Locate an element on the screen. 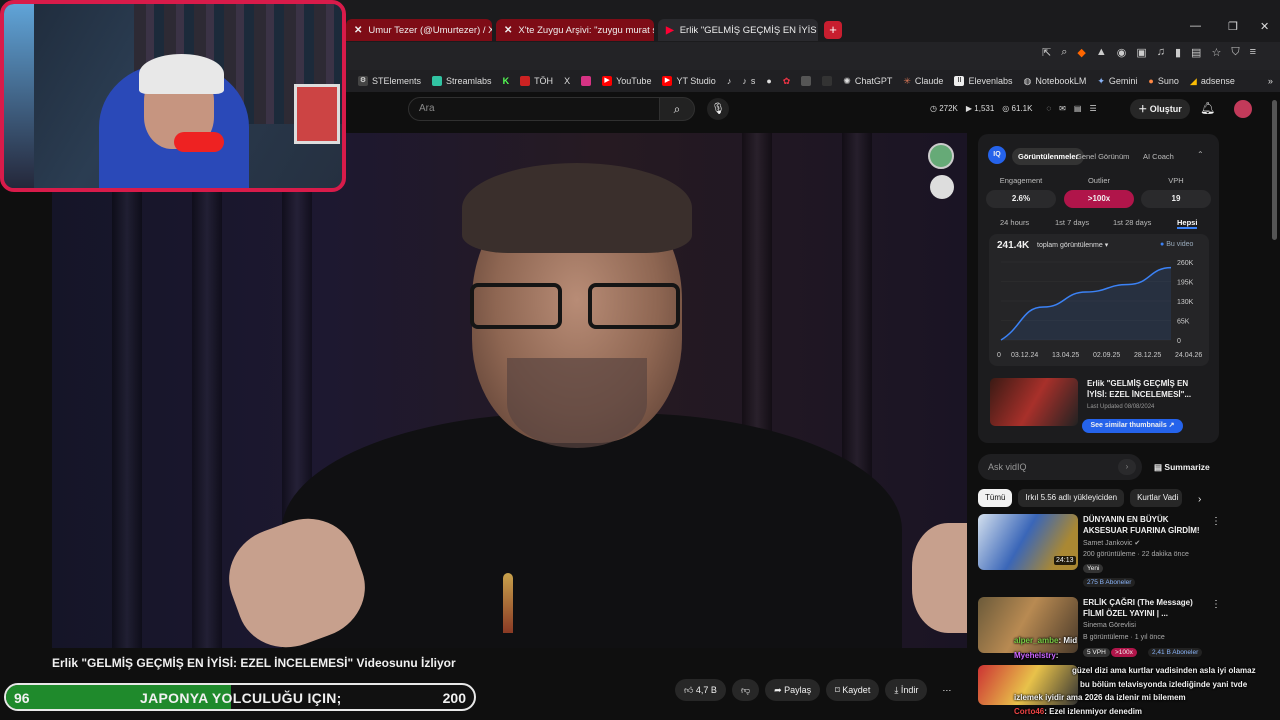 The image size is (1280, 720). dislike-button: 👎︎ is located at coordinates (745, 690).